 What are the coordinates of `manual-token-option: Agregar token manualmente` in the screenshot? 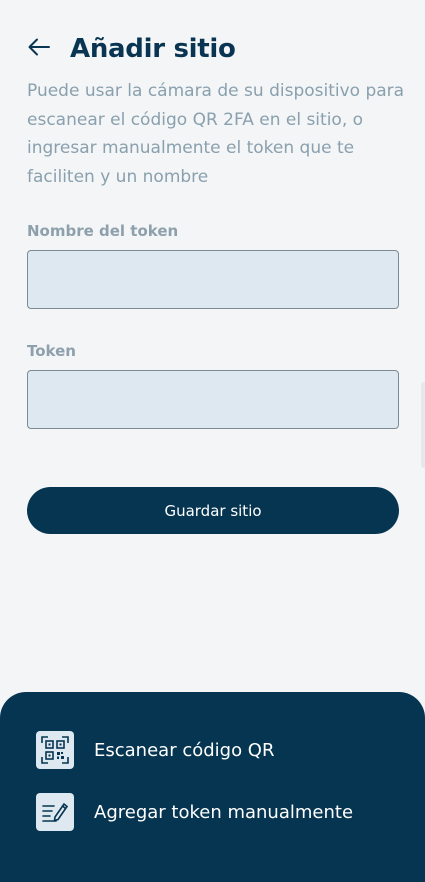 It's located at (194, 812).